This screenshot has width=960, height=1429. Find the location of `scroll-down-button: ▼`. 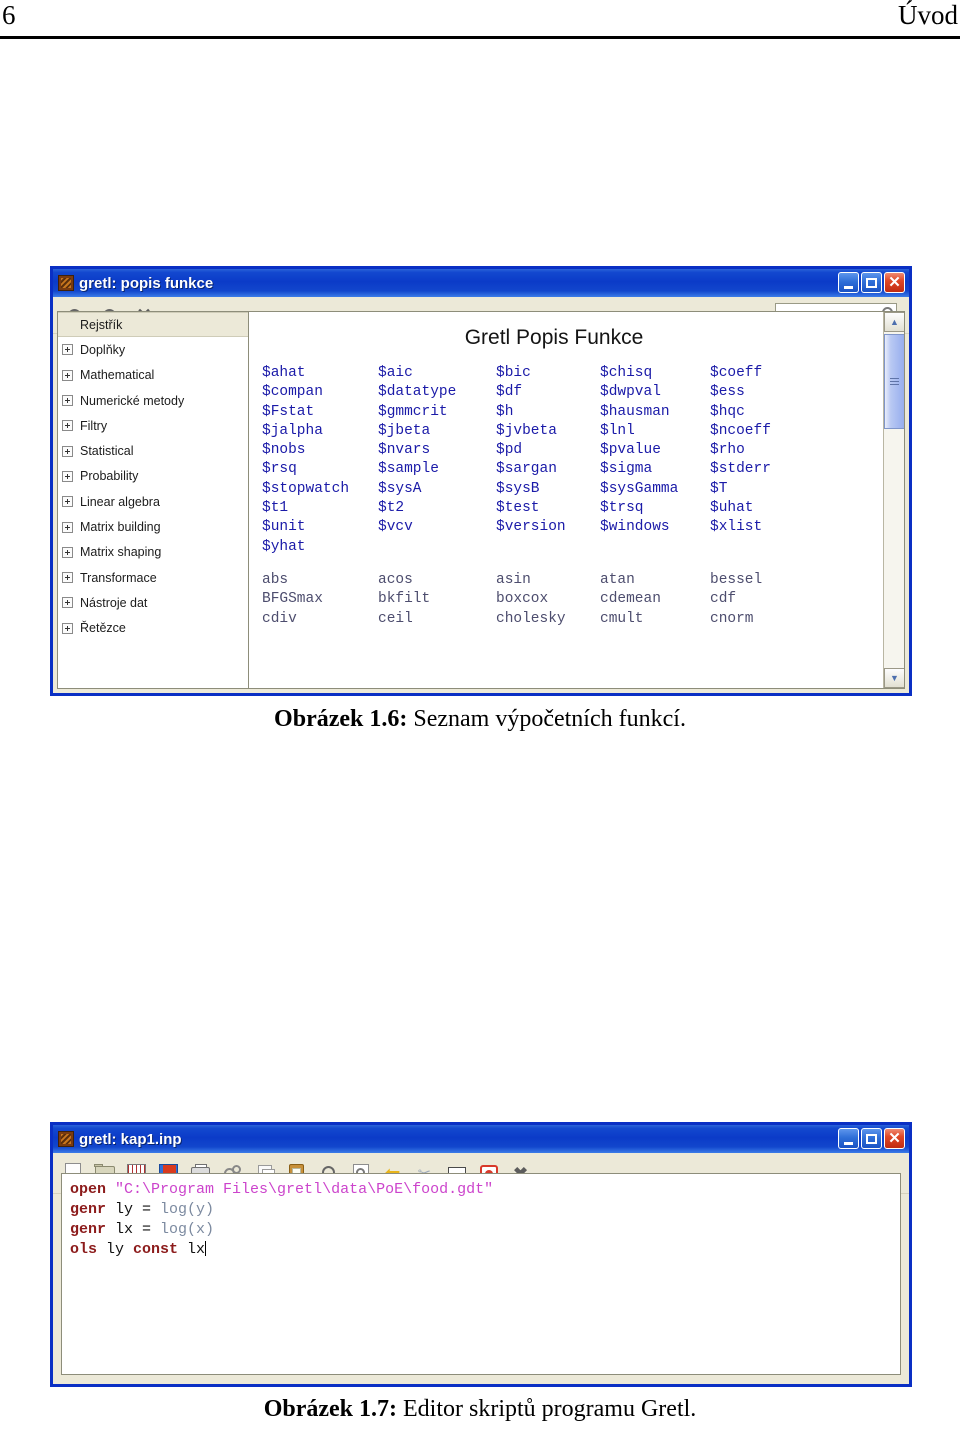

scroll-down-button: ▼ is located at coordinates (894, 678).